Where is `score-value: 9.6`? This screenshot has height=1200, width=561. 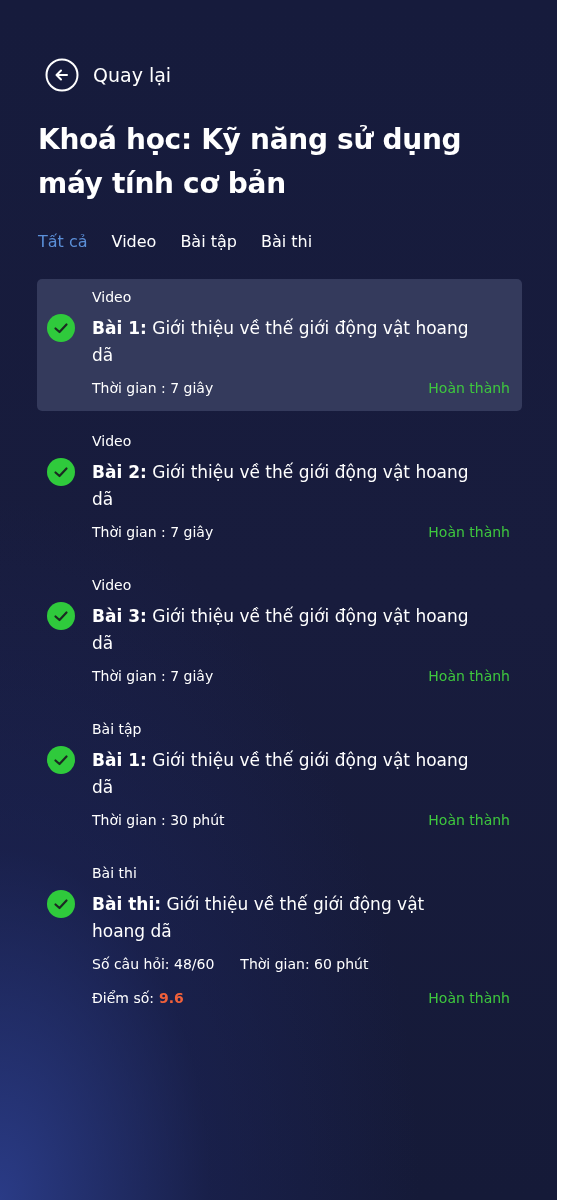 score-value: 9.6 is located at coordinates (171, 998).